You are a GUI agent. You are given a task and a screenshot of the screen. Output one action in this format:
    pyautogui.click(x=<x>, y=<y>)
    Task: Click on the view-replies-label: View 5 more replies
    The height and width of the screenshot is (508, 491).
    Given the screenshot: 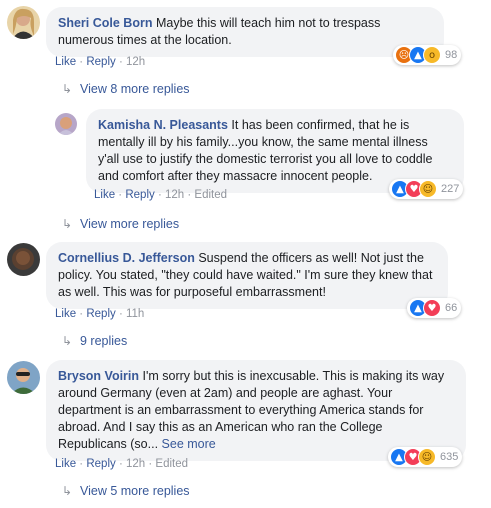 What is the action you would take?
    pyautogui.click(x=135, y=491)
    